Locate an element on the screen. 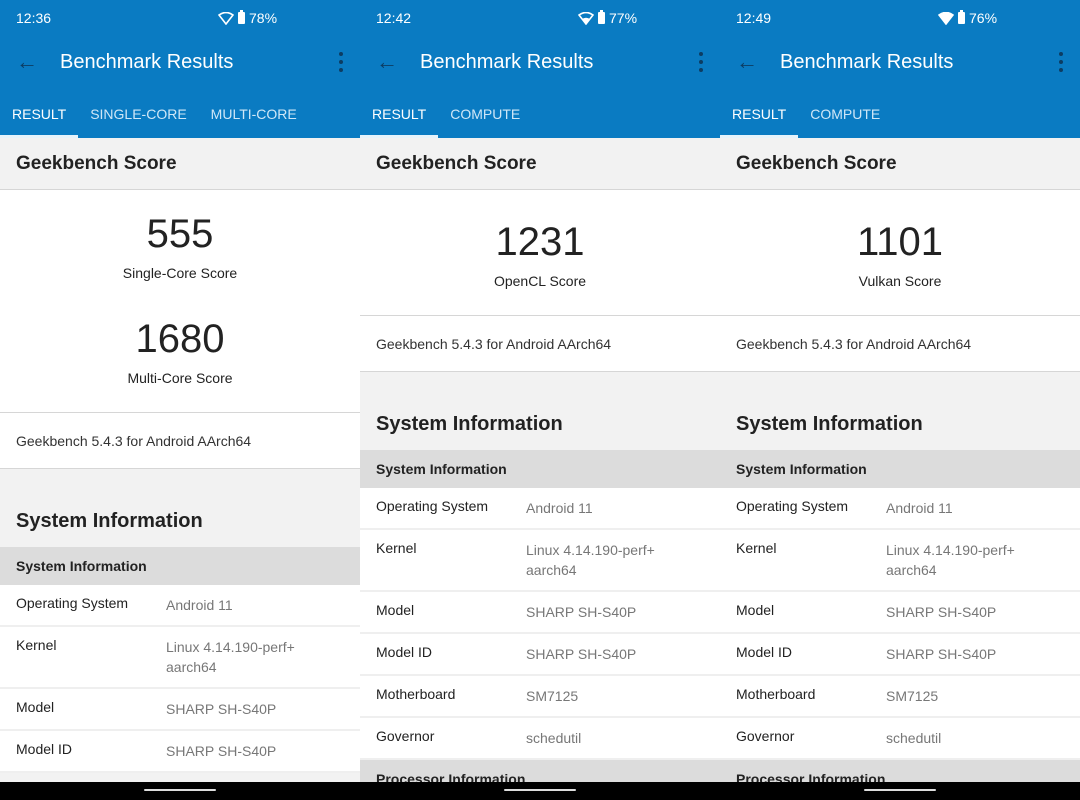 Image resolution: width=1080 pixels, height=800 pixels. status-icons: 77% is located at coordinates (607, 18).